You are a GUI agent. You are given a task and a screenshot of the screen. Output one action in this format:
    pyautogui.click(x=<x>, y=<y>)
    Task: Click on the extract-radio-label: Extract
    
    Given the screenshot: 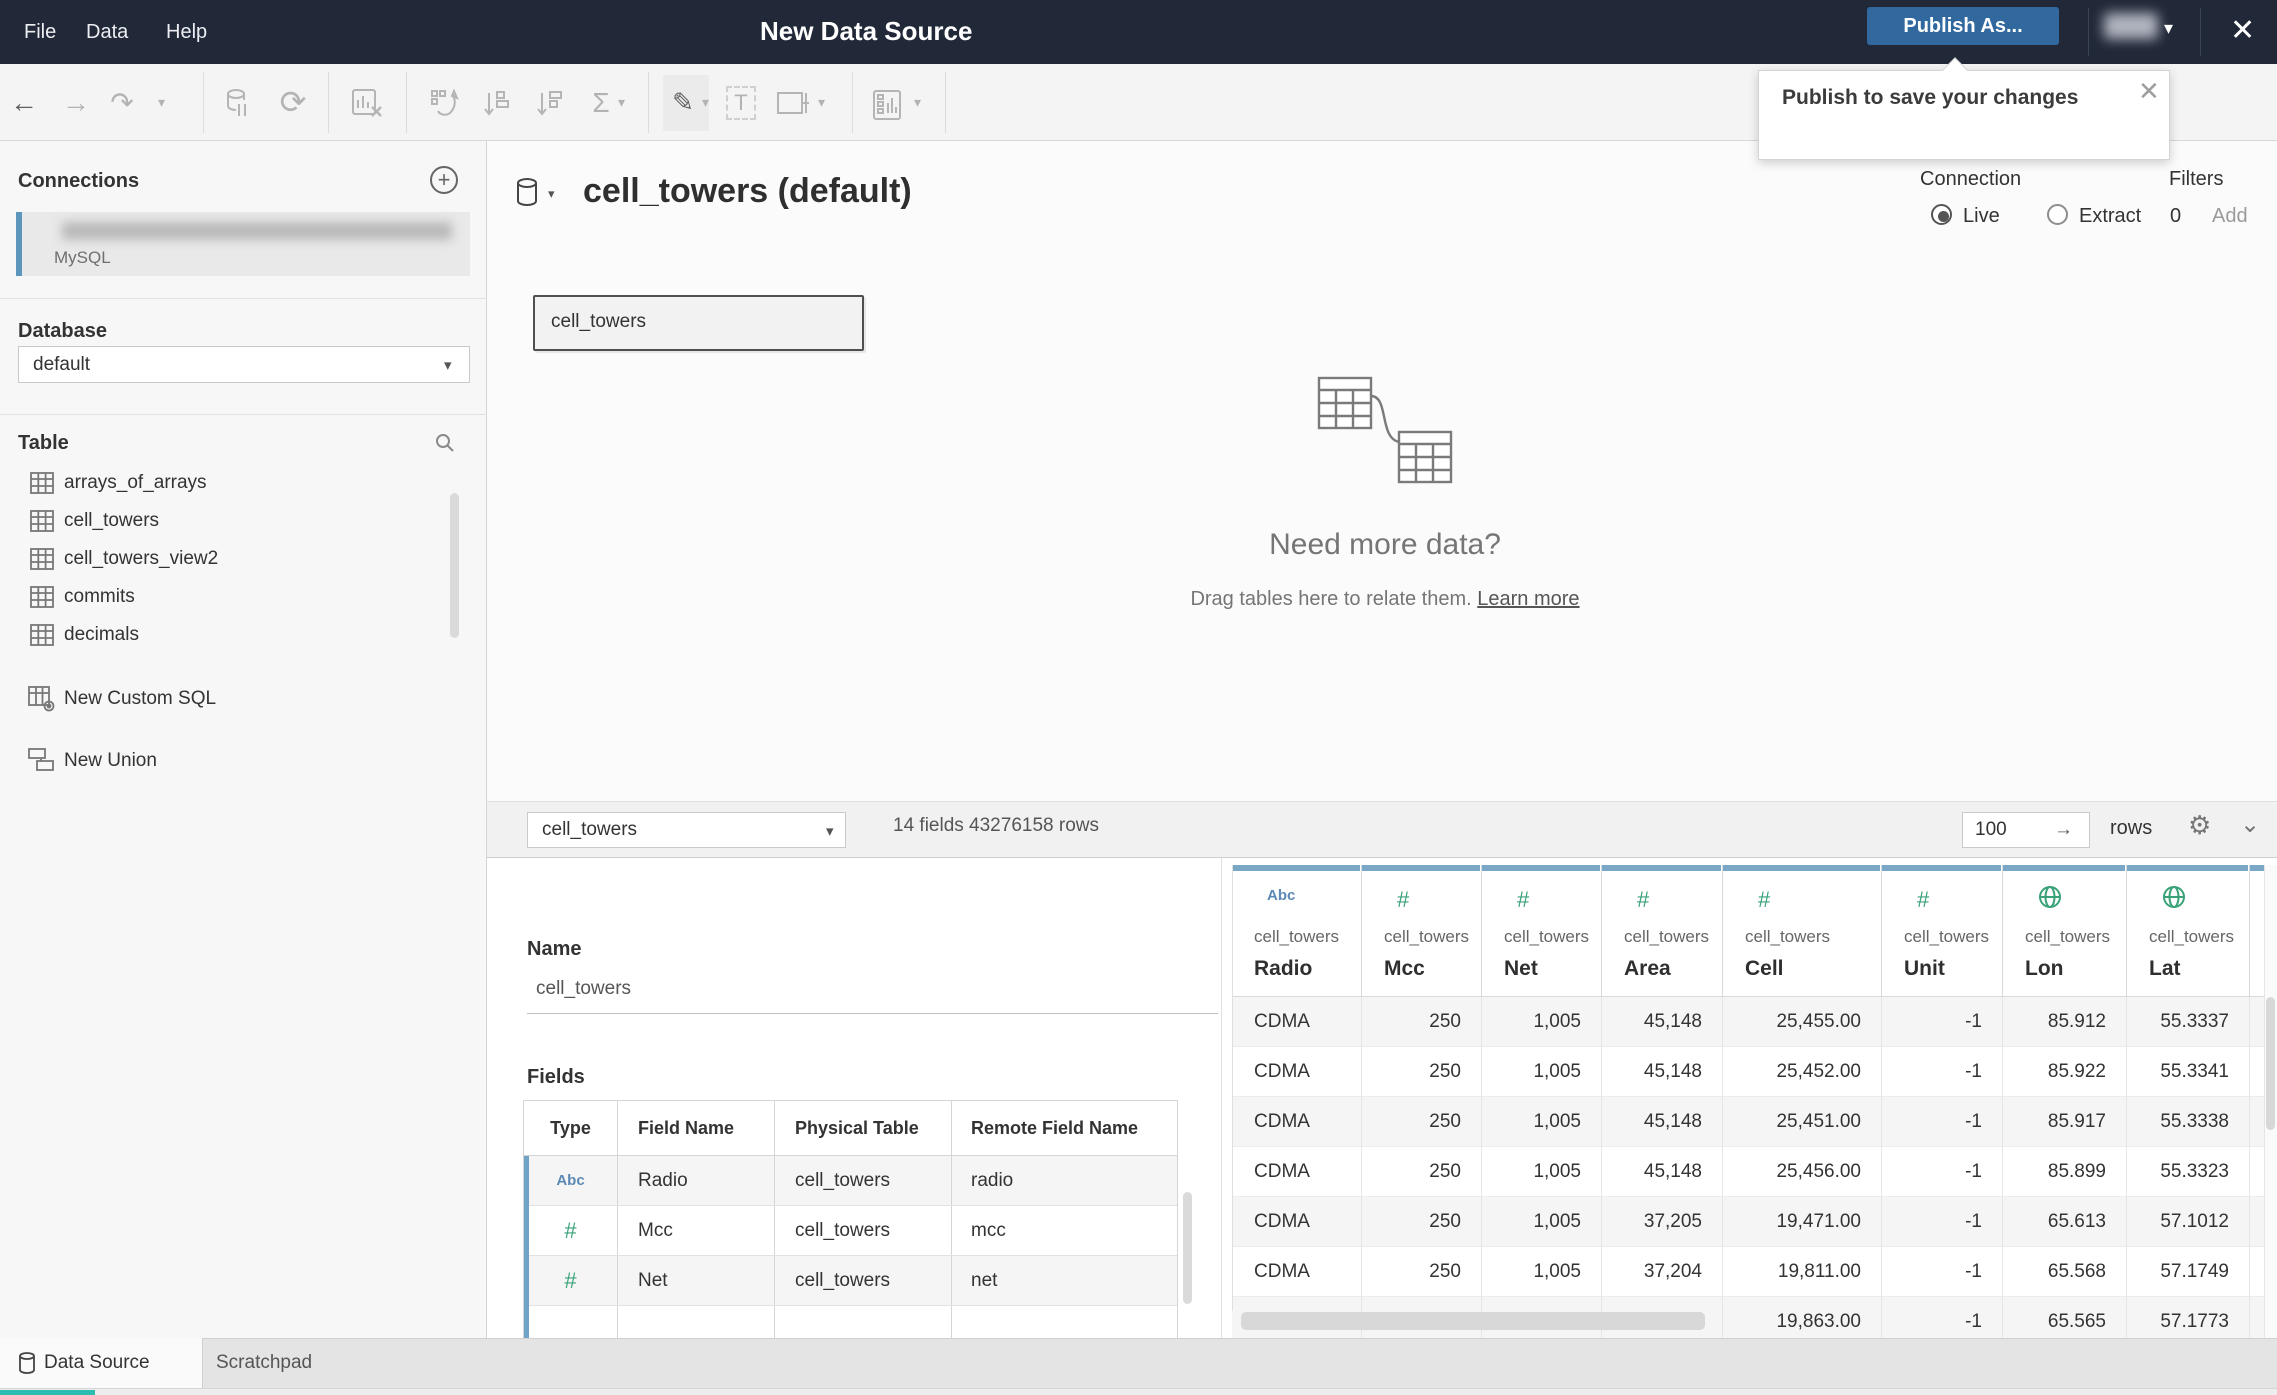 What is the action you would take?
    pyautogui.click(x=2110, y=216)
    